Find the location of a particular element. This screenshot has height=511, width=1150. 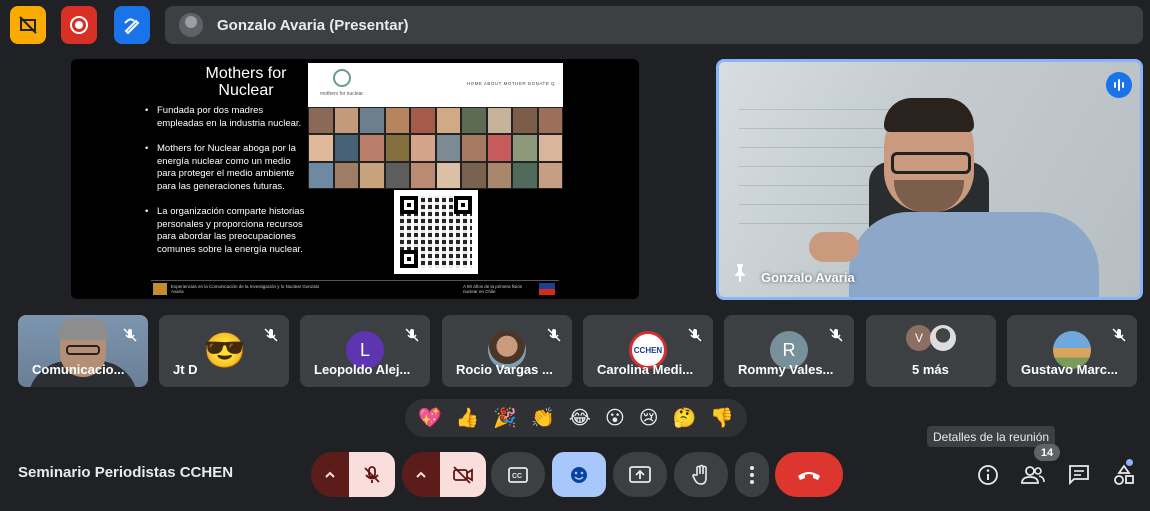

record-icon is located at coordinates (79, 25).